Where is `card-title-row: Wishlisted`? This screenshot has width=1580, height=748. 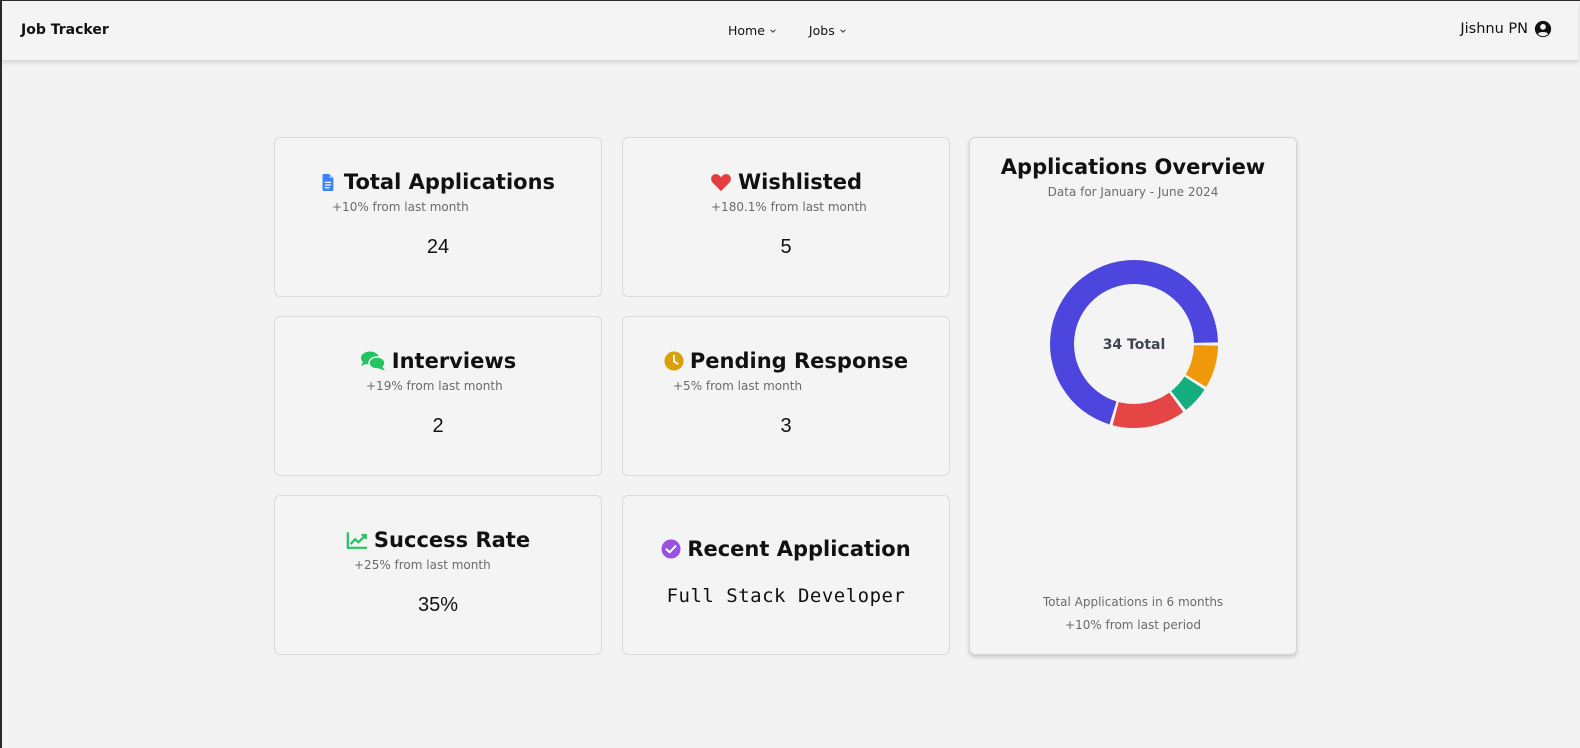
card-title-row: Wishlisted is located at coordinates (786, 182).